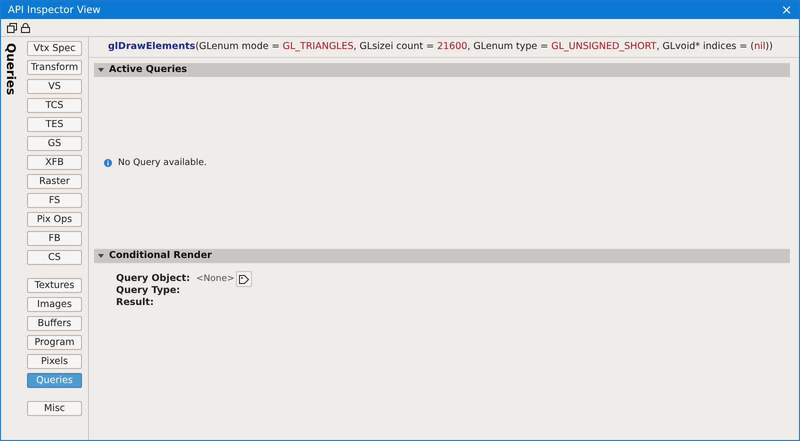 Image resolution: width=800 pixels, height=441 pixels. Describe the element at coordinates (54, 143) in the screenshot. I see `sidebar-button: GS` at that location.